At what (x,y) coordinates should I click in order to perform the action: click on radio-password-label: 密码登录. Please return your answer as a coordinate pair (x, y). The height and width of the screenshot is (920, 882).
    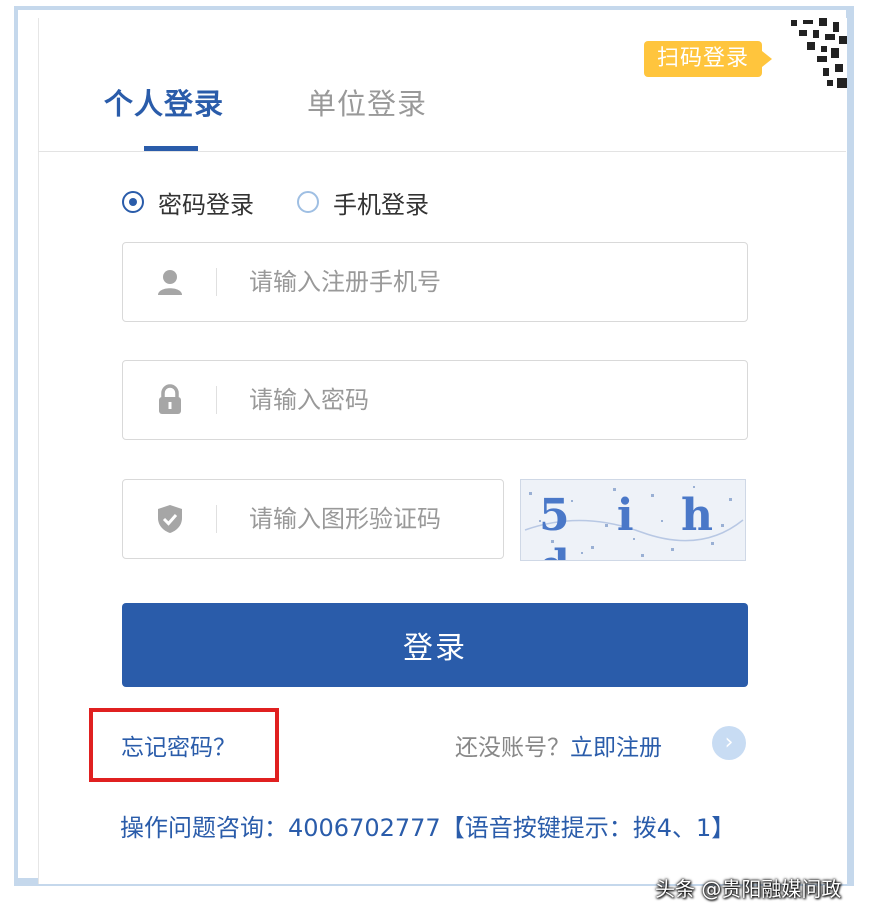
    Looking at the image, I should click on (206, 204).